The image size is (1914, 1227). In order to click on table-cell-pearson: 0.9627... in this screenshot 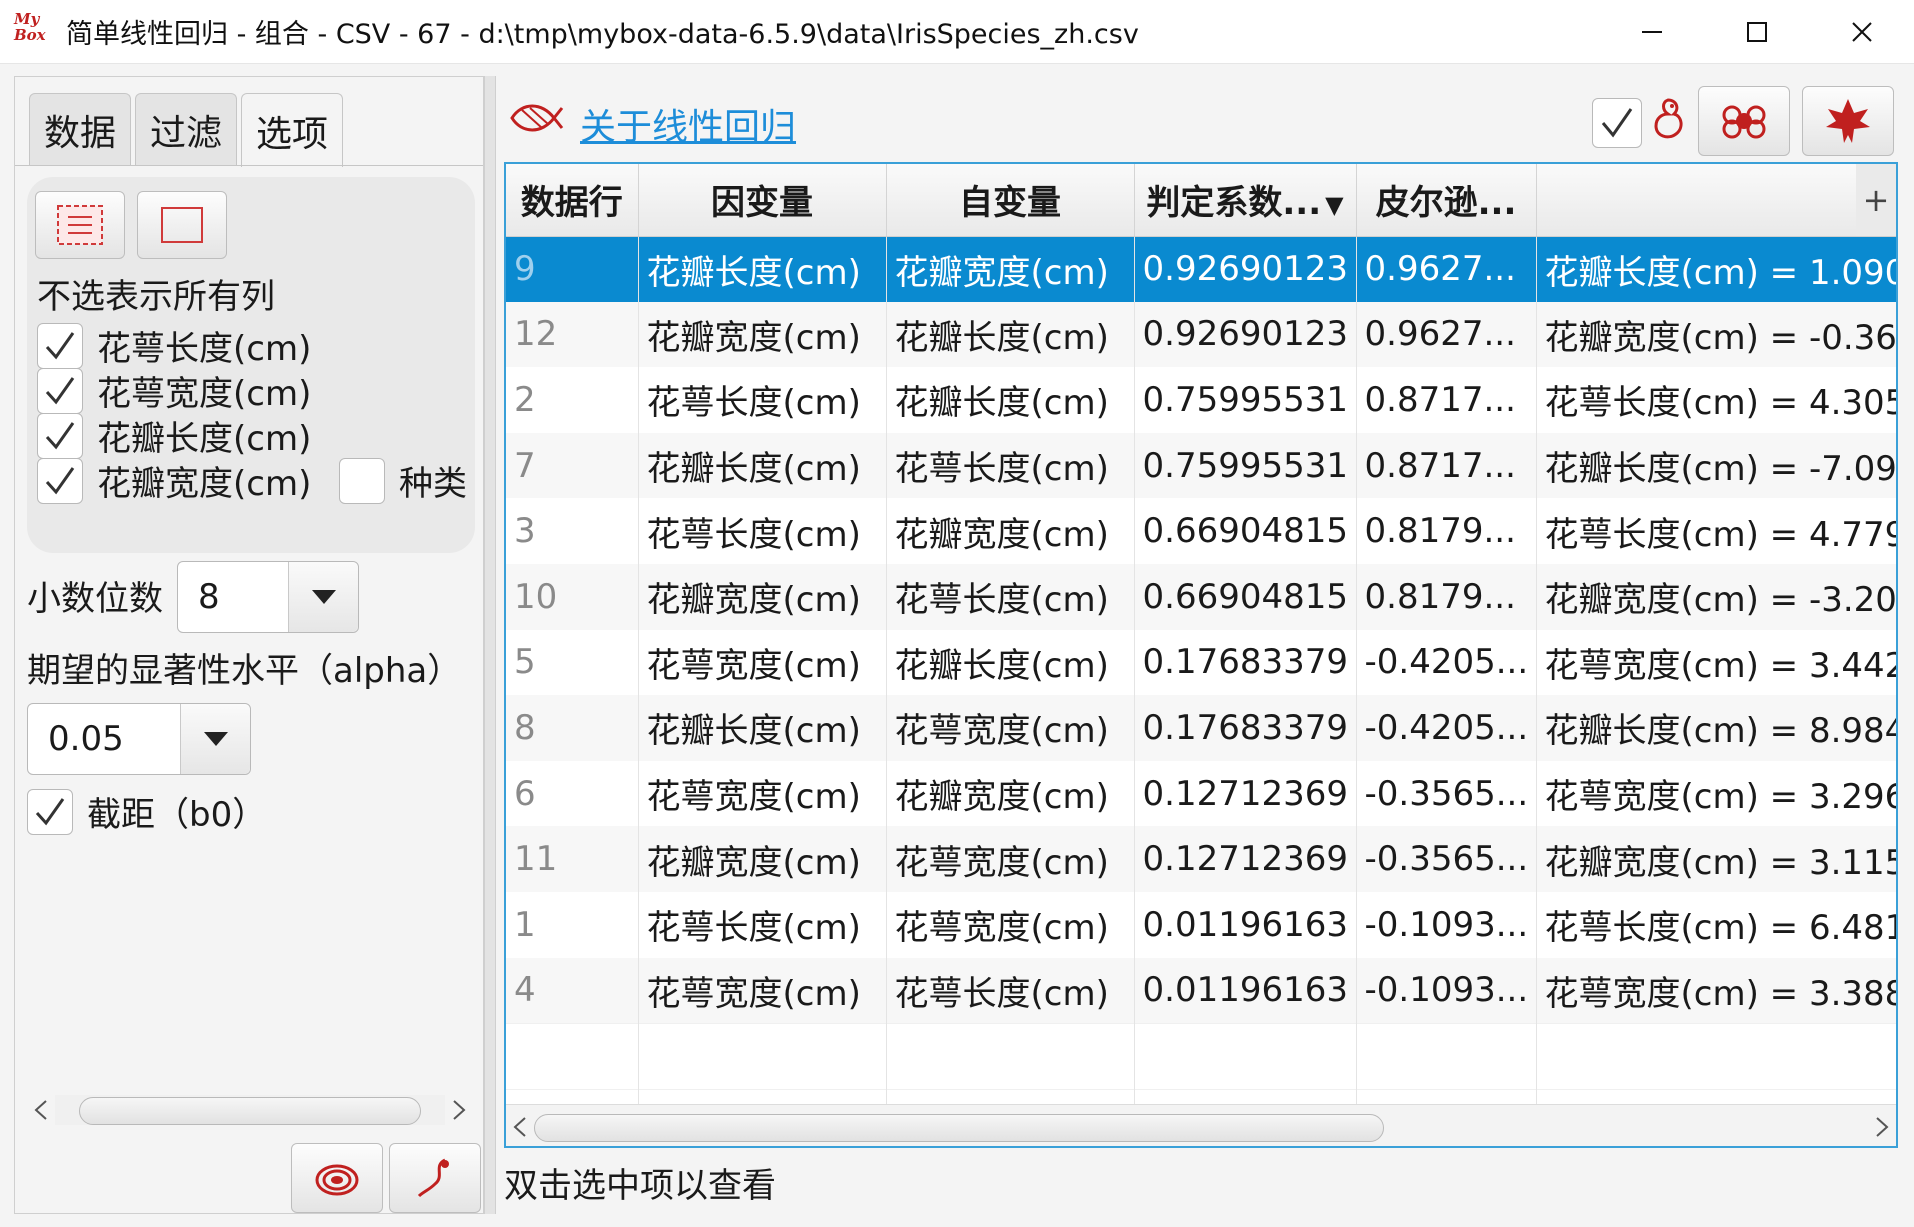, I will do `click(1446, 334)`.